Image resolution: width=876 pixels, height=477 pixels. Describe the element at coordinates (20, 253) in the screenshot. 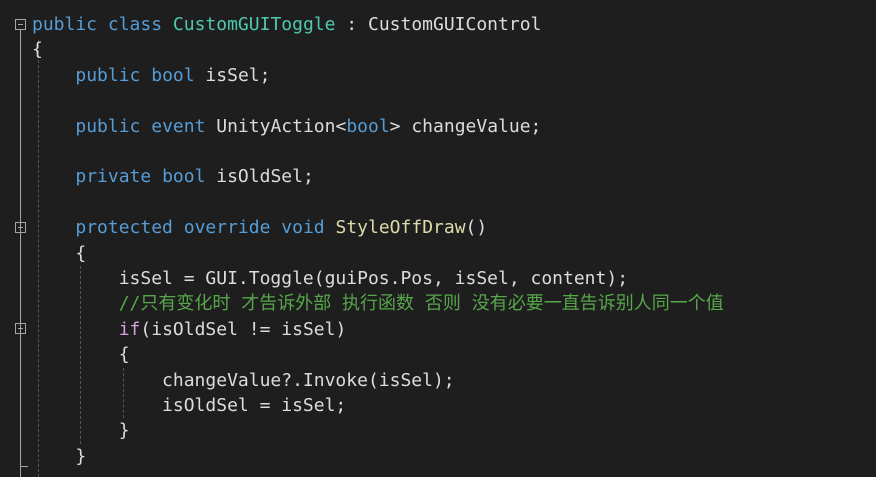

I see `fold-region-line` at that location.